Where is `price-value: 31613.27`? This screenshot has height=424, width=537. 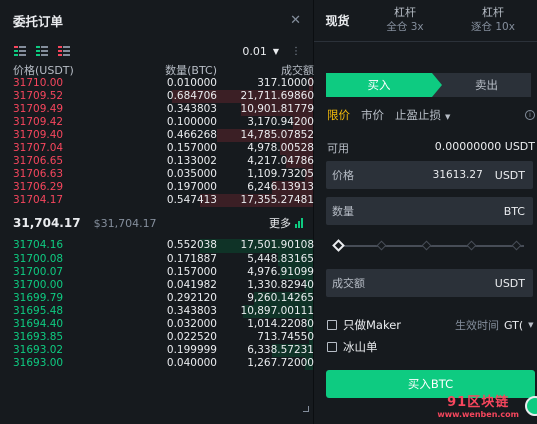
price-value: 31613.27 is located at coordinates (457, 175).